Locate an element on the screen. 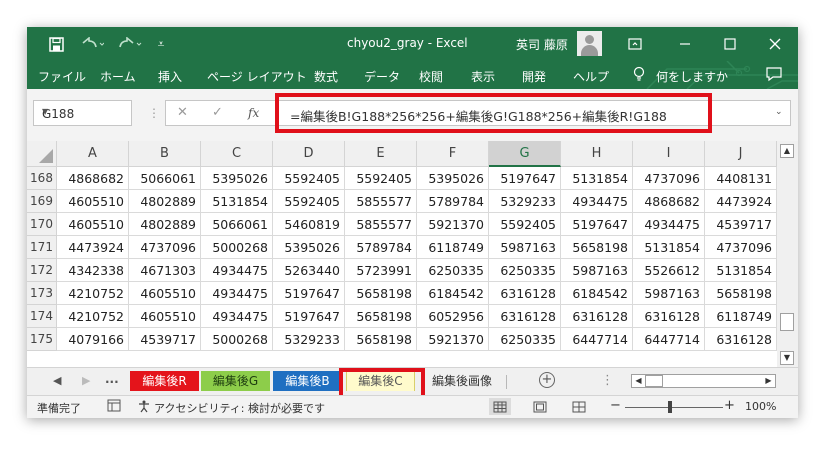  menu-formulas: 数式 is located at coordinates (326, 76).